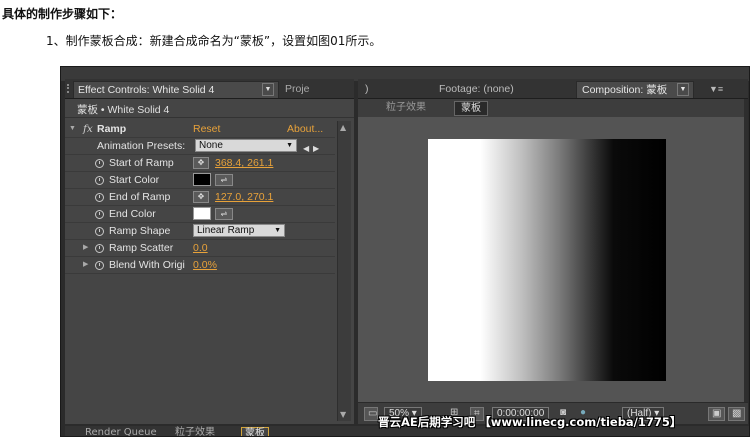 Image resolution: width=750 pixels, height=437 pixels. What do you see at coordinates (311, 89) in the screenshot?
I see `tab-project: Proje` at bounding box center [311, 89].